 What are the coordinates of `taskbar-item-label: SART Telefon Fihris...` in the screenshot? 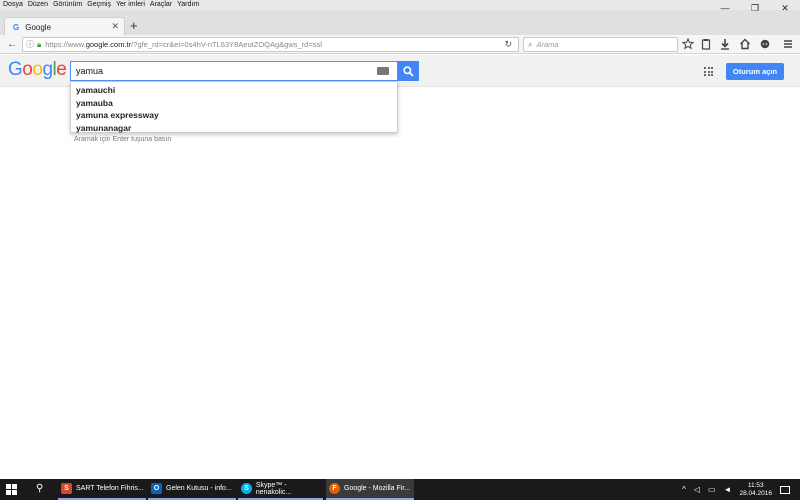 It's located at (110, 488).